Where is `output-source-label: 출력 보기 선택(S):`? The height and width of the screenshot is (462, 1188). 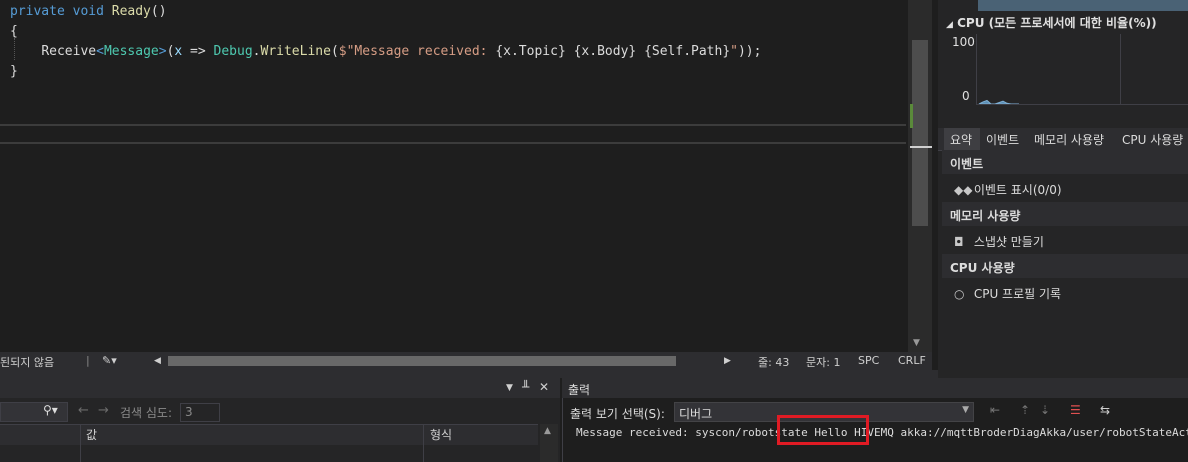
output-source-label: 출력 보기 선택(S): is located at coordinates (617, 414).